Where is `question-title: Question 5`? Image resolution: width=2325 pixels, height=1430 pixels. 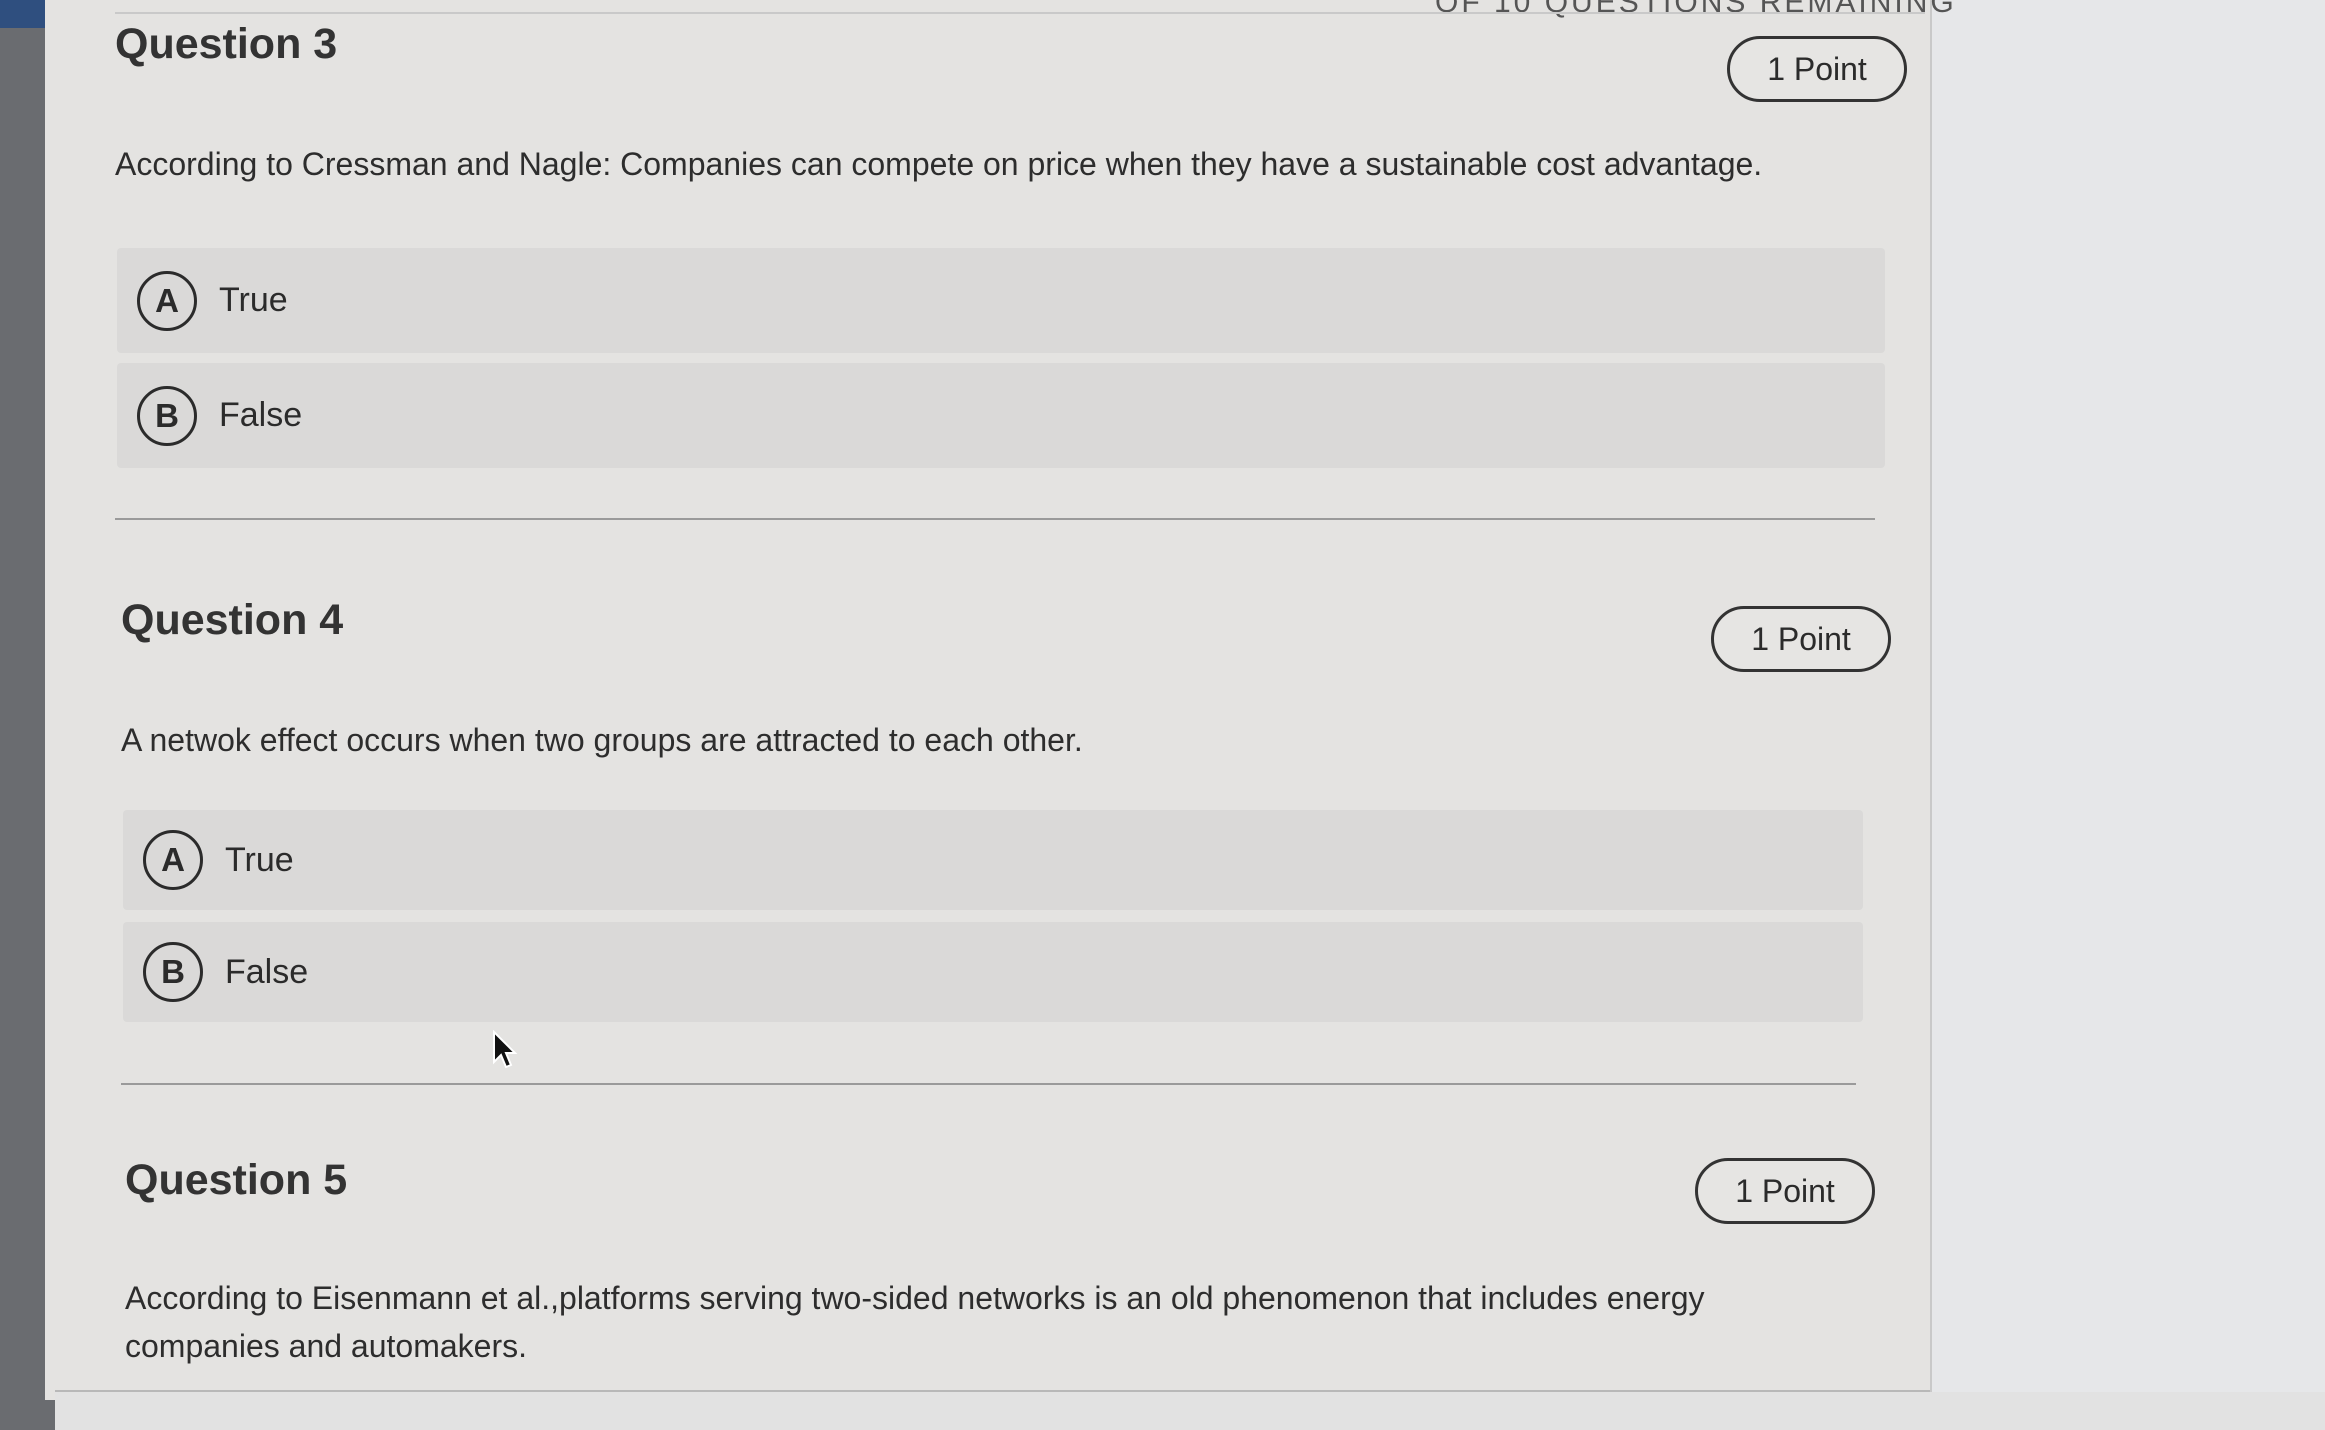 question-title: Question 5 is located at coordinates (236, 1180).